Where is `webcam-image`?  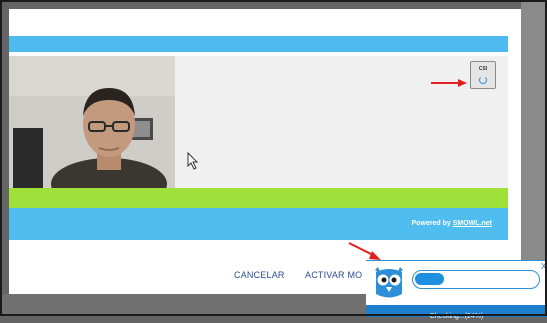
webcam-image is located at coordinates (92, 122).